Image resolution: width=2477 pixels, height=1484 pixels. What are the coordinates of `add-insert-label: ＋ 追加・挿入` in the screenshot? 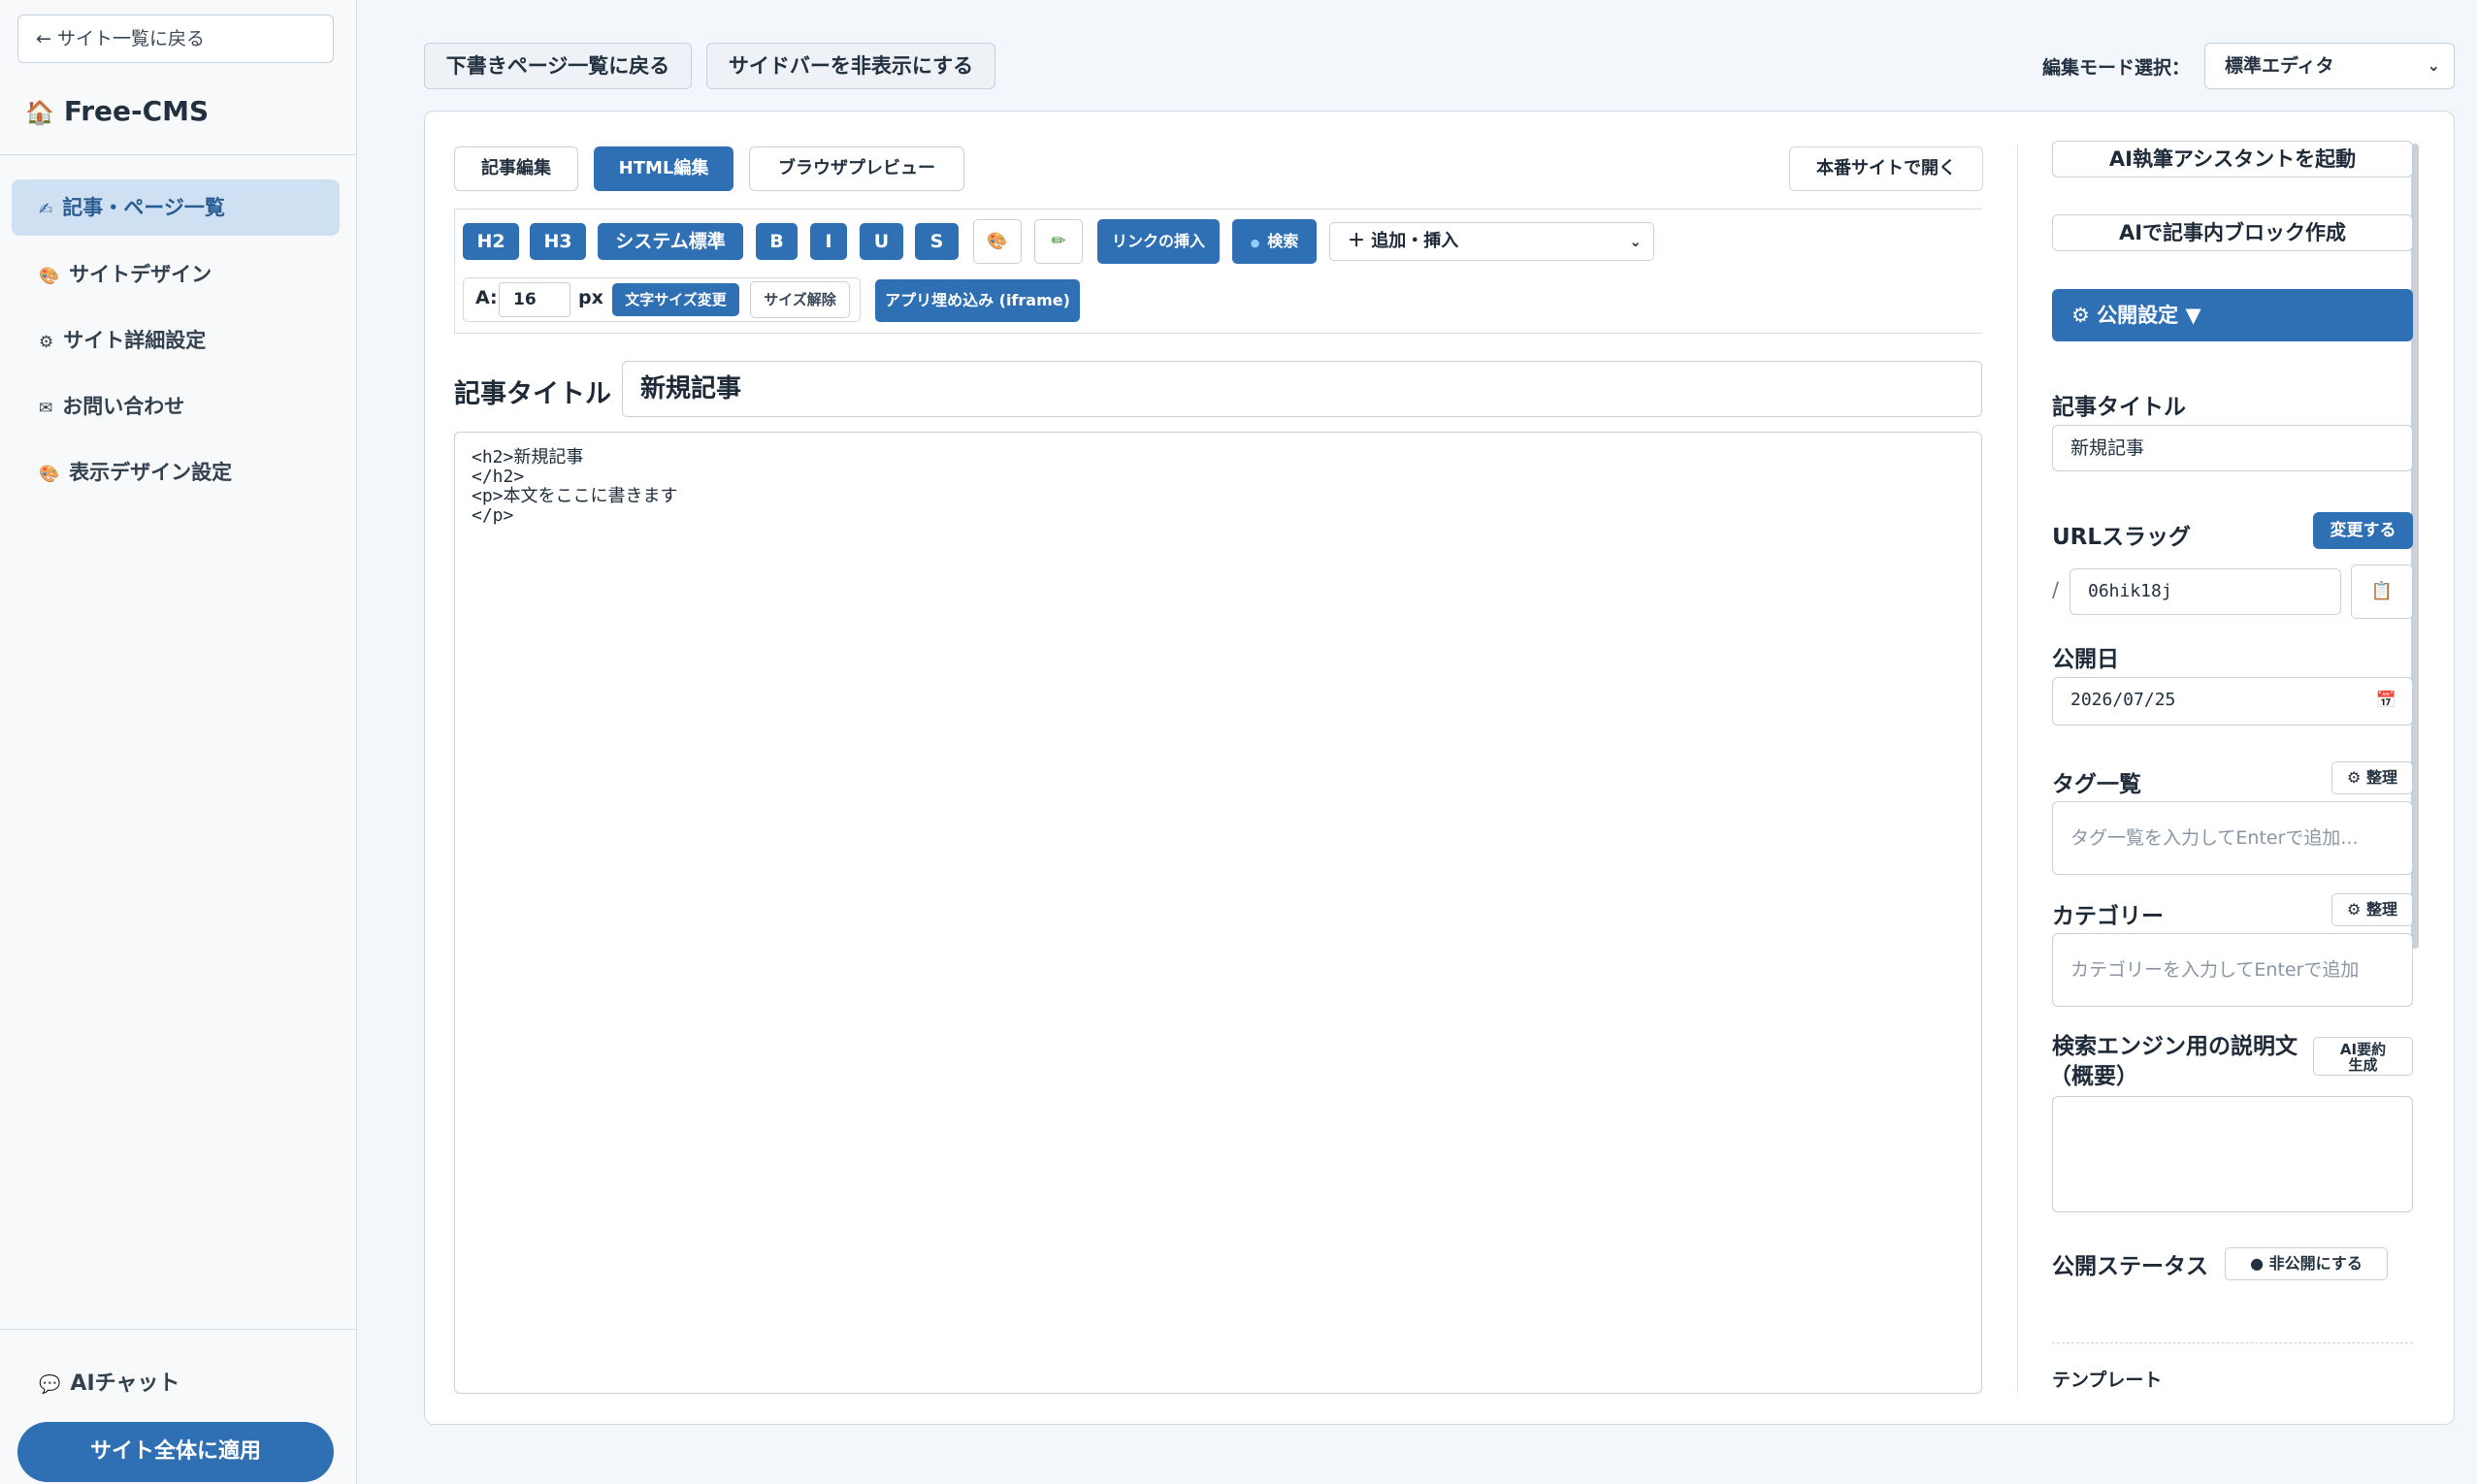 It's located at (1403, 241).